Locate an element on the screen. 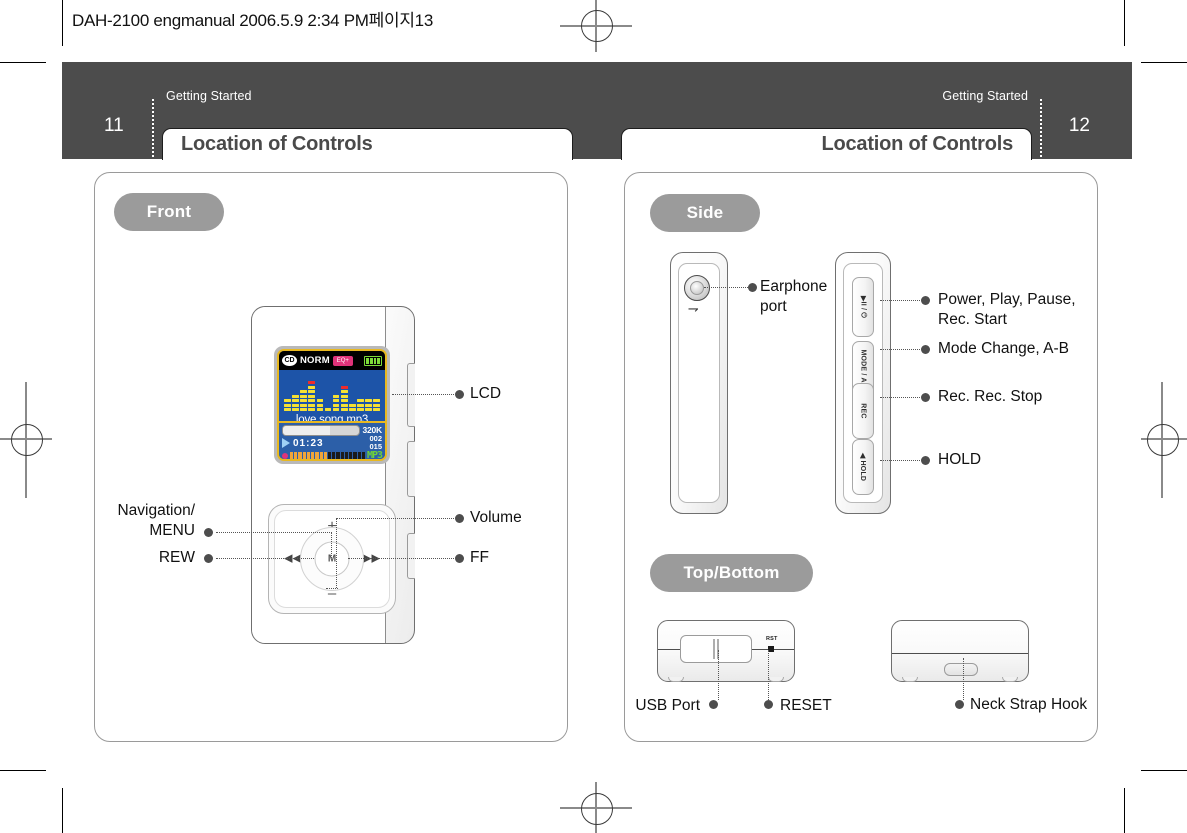  crop-mark-top-left-h is located at coordinates (23, 63).